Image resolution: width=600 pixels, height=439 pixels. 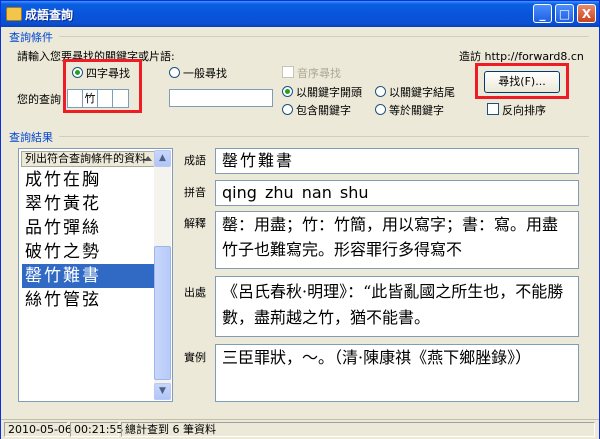 What do you see at coordinates (162, 158) in the screenshot?
I see `scroll-up-icon: ▲` at bounding box center [162, 158].